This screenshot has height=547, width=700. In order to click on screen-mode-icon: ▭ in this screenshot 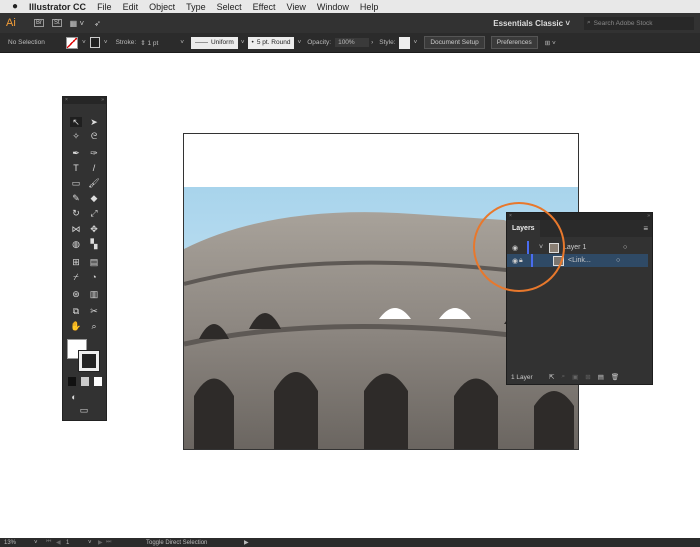, I will do `click(84, 410)`.